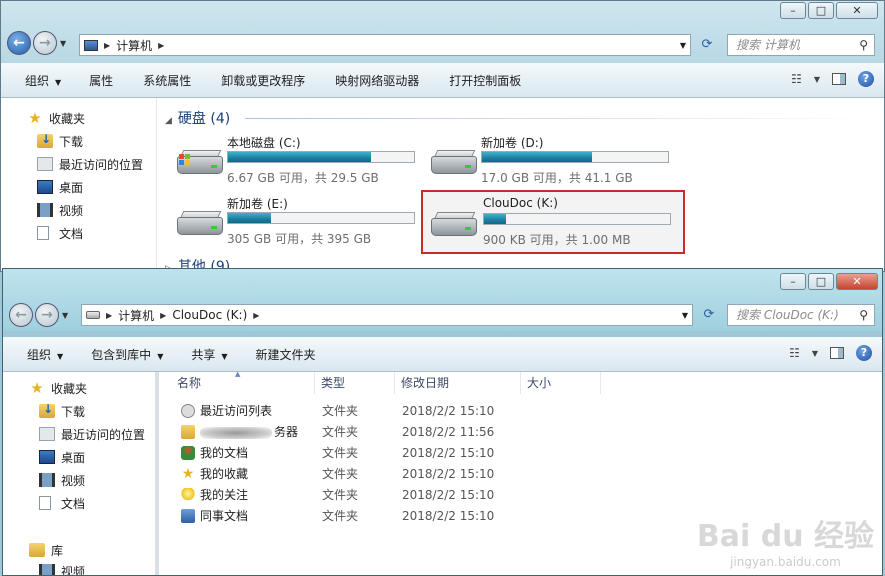 The image size is (885, 576). What do you see at coordinates (43, 233) in the screenshot?
I see `document-icon` at bounding box center [43, 233].